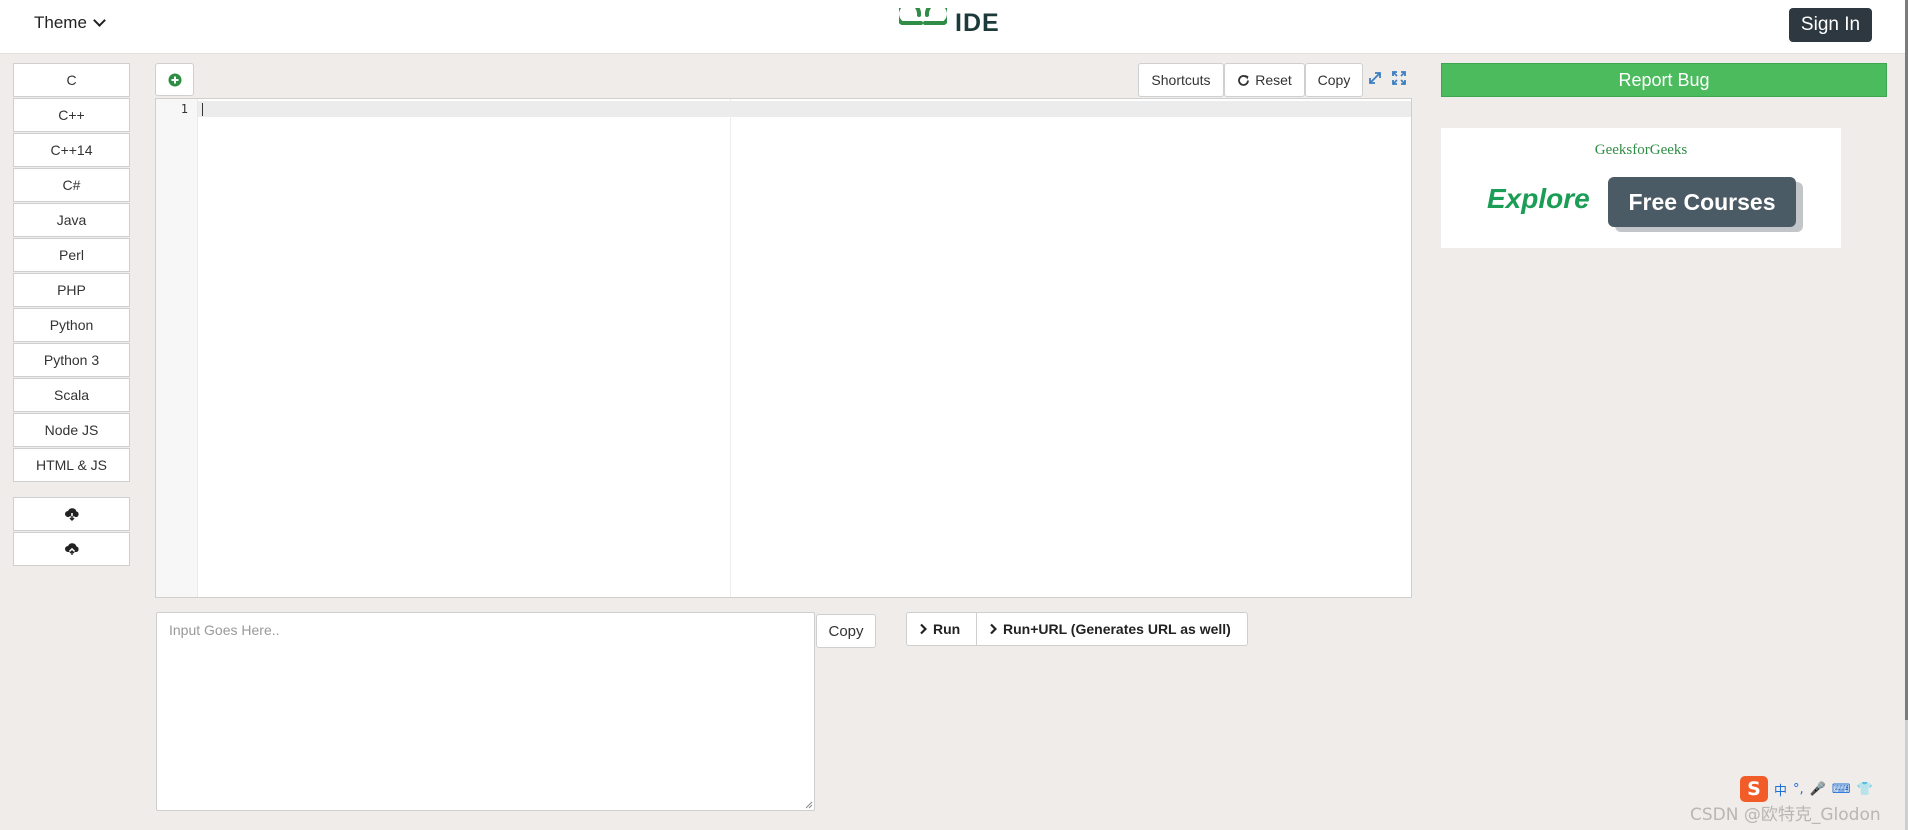 Image resolution: width=1908 pixels, height=830 pixels. What do you see at coordinates (808, 804) in the screenshot?
I see `resize-handle-icon` at bounding box center [808, 804].